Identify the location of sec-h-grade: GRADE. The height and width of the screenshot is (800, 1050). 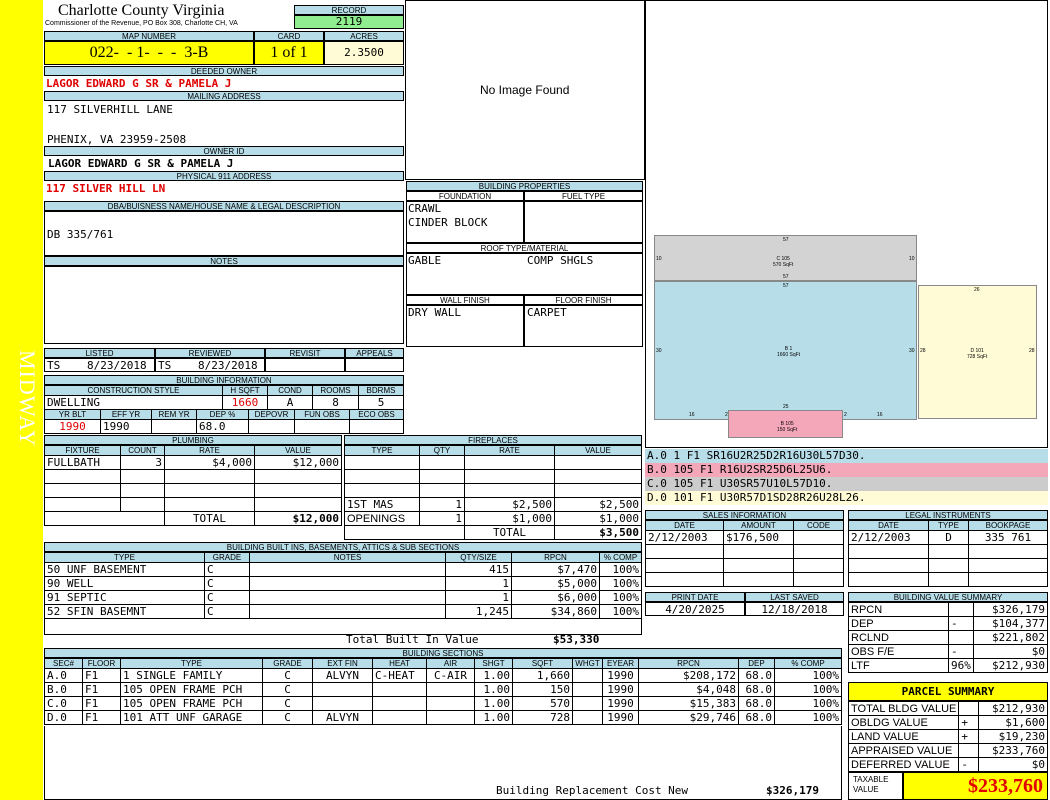
(287, 663).